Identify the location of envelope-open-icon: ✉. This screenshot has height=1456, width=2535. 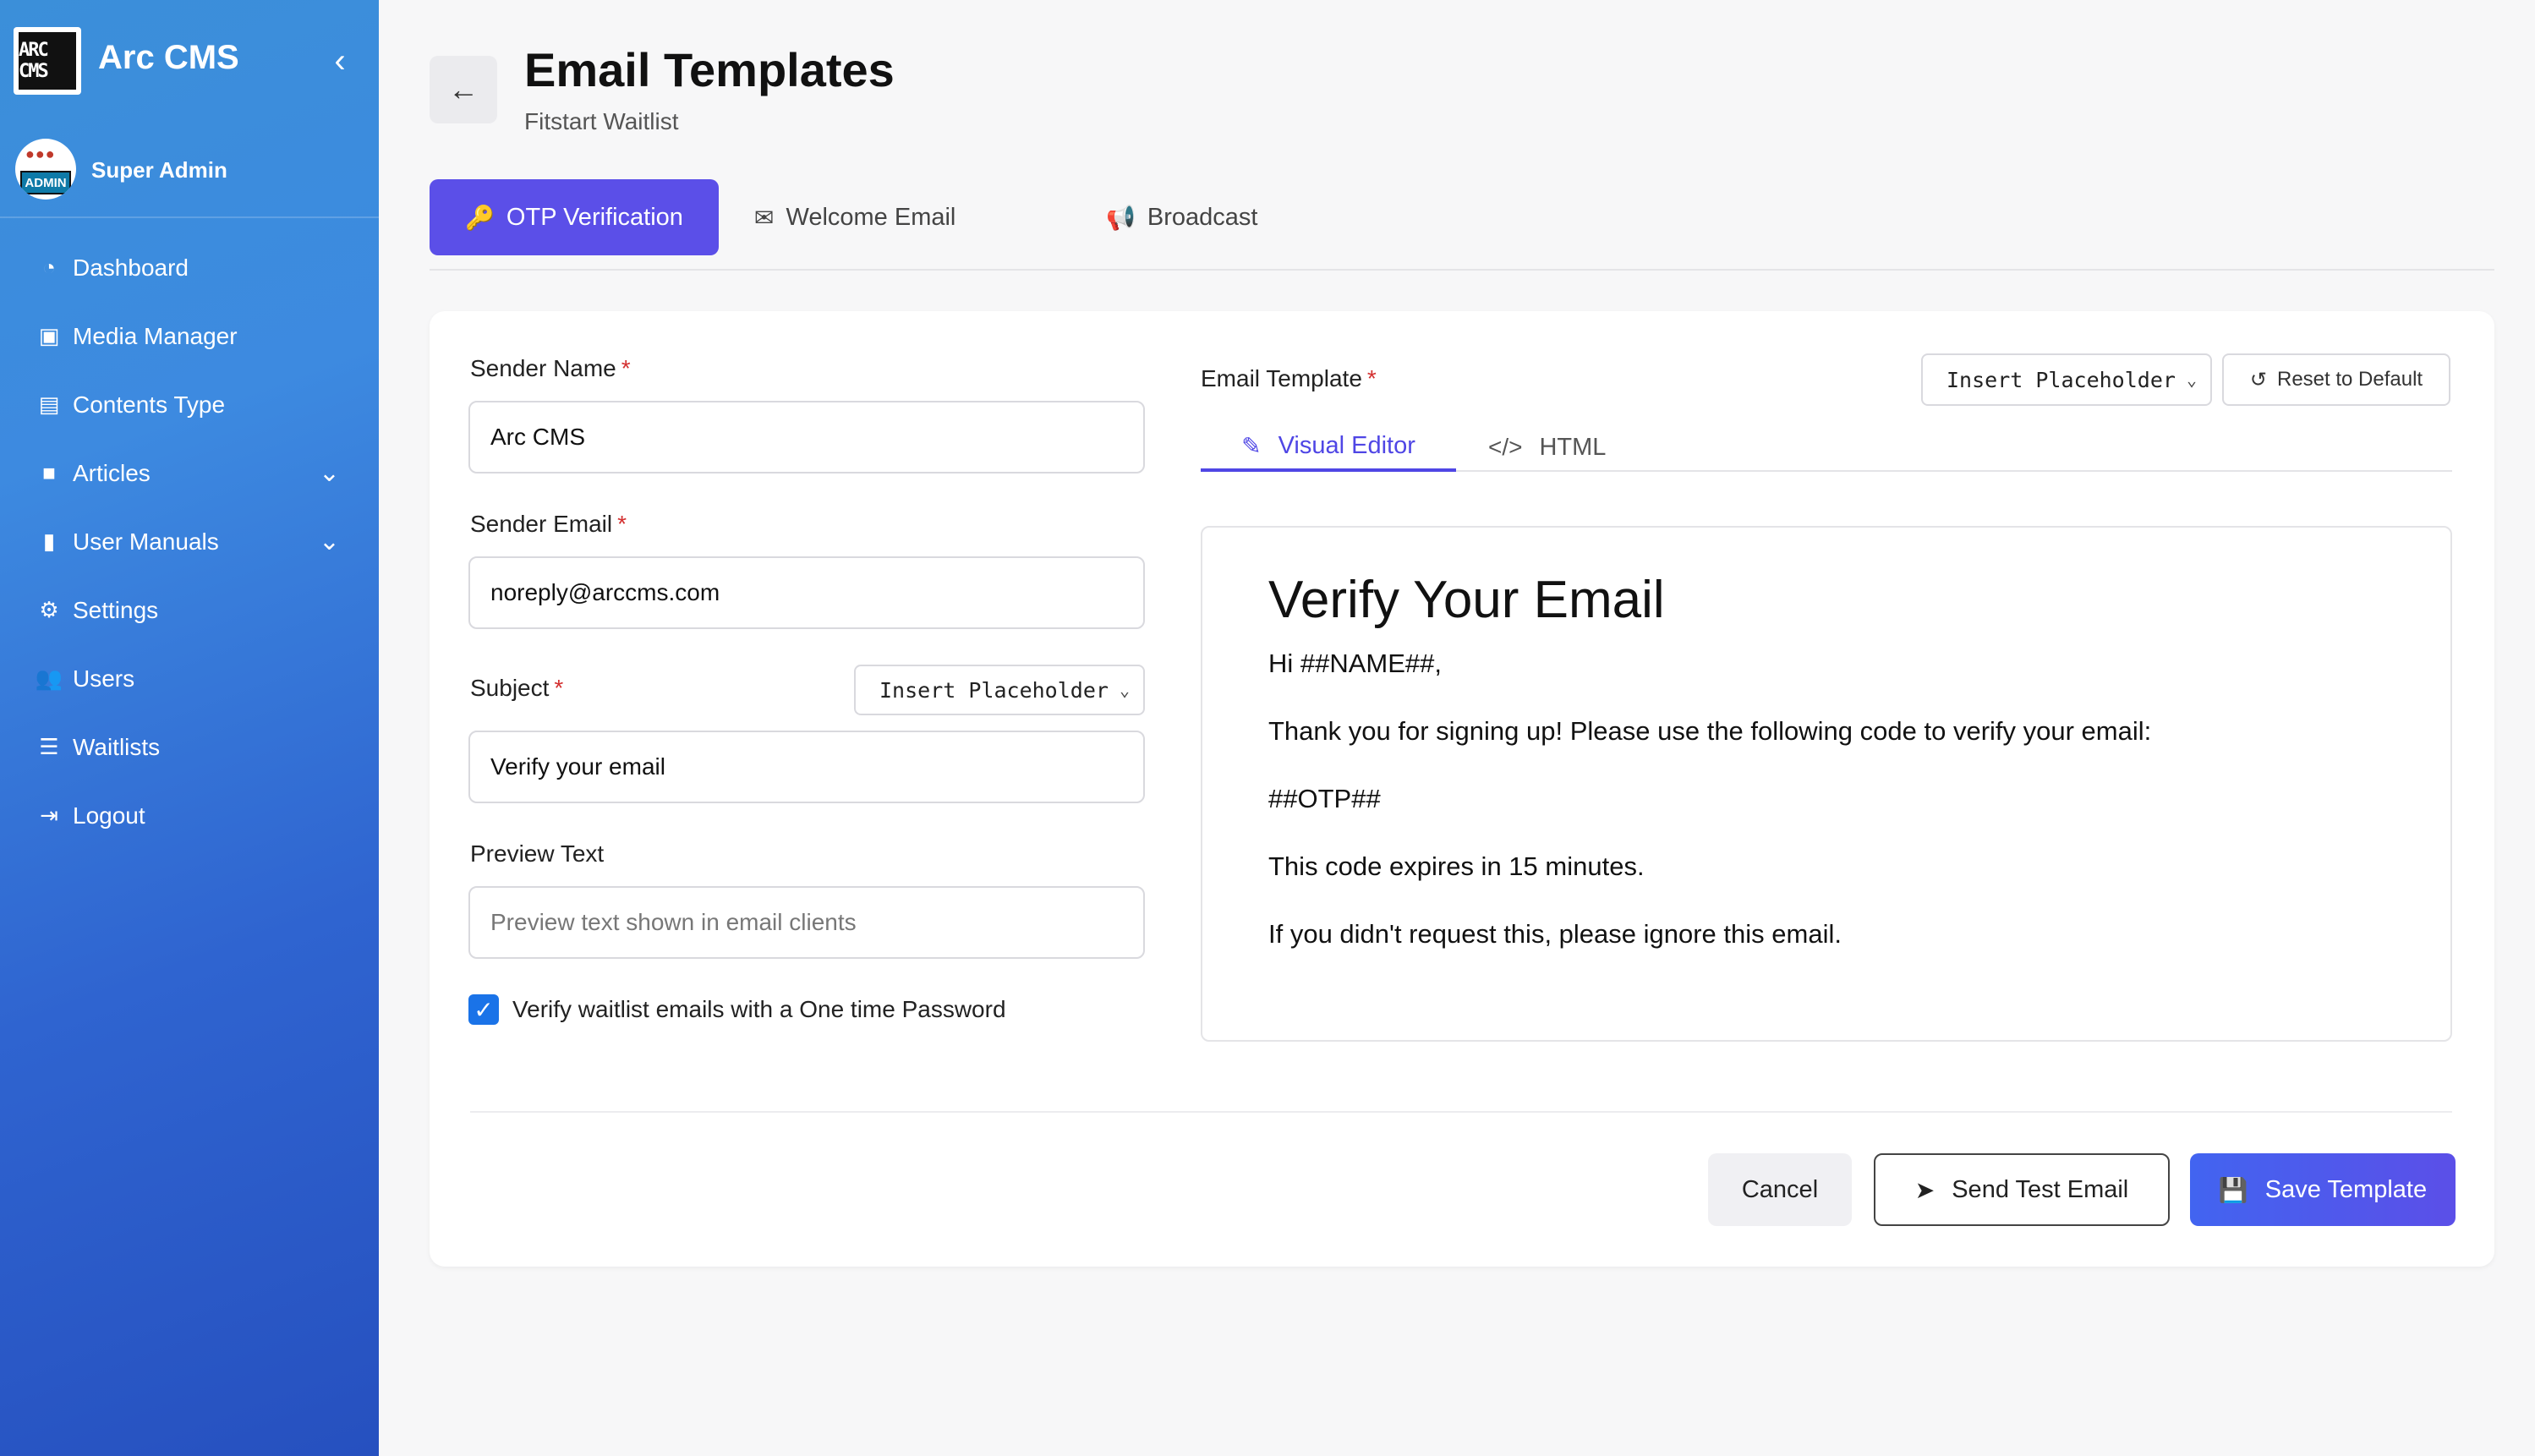
(764, 217).